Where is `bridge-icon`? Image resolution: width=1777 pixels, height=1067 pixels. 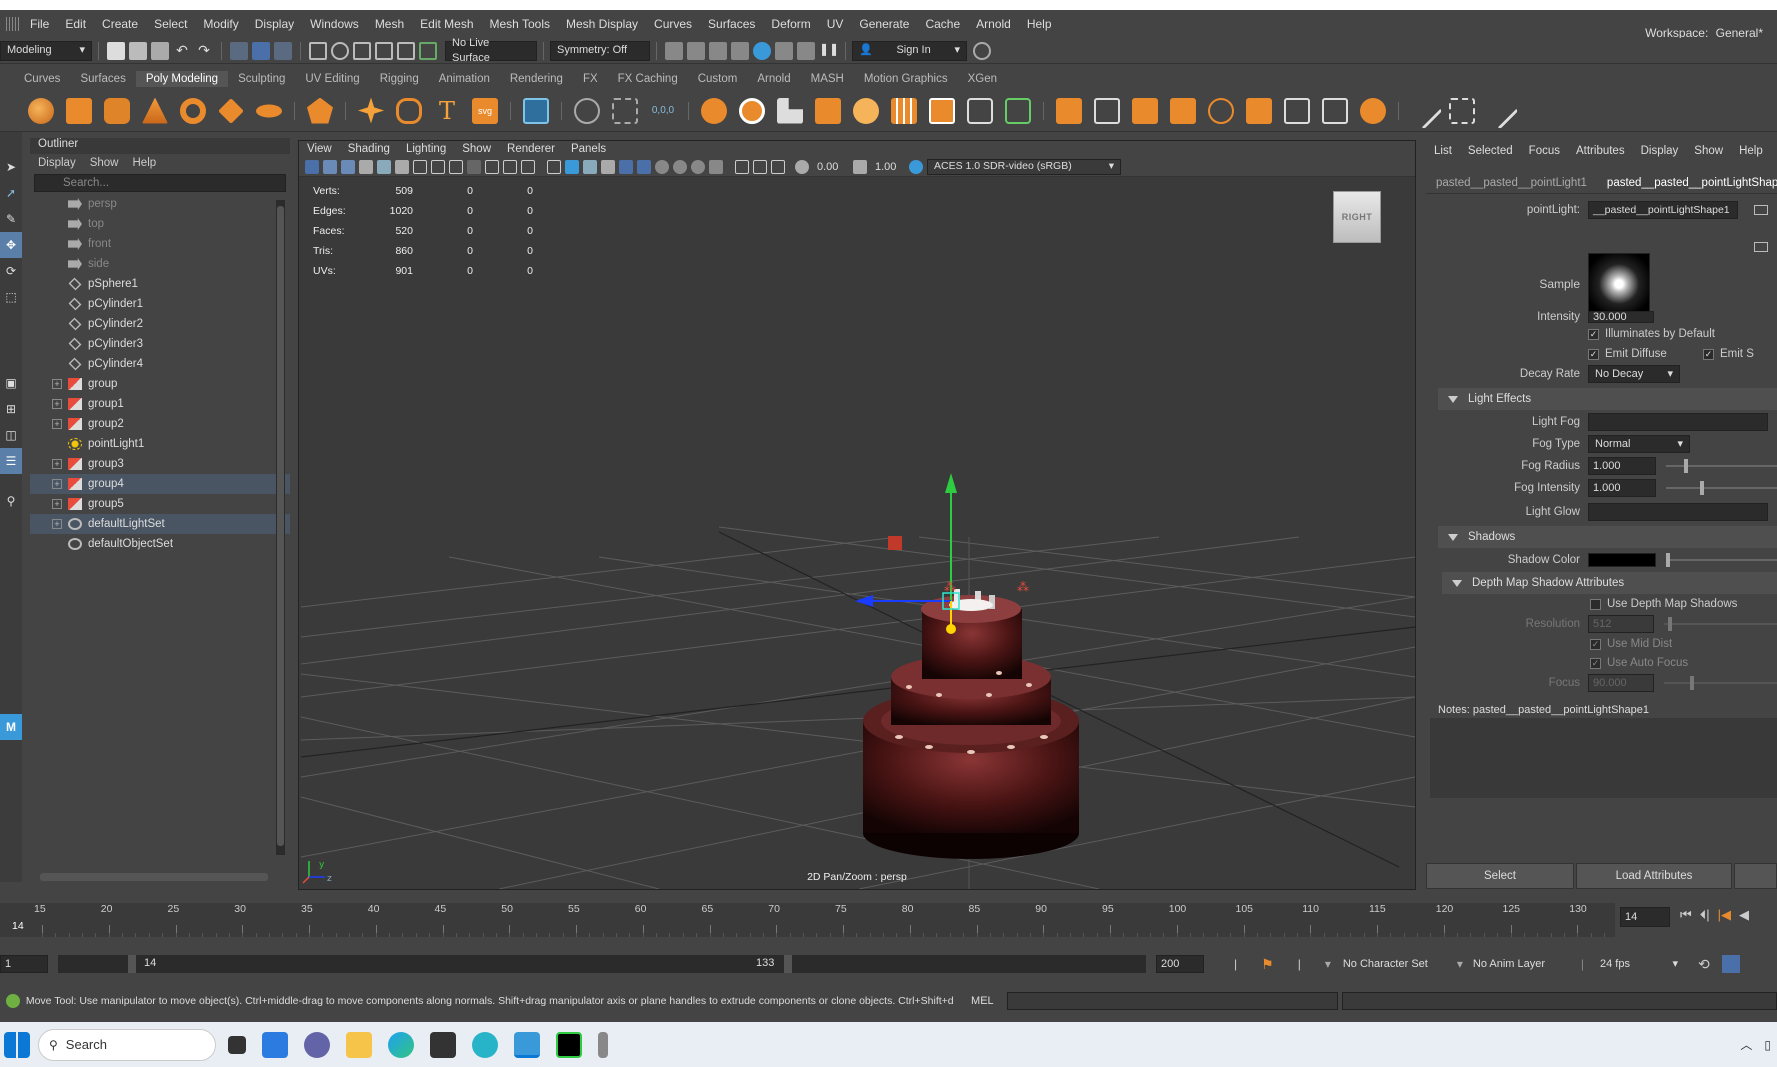
bridge-icon is located at coordinates (790, 110).